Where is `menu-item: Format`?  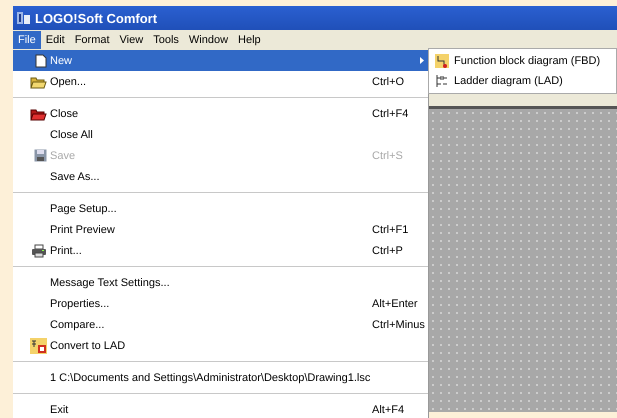
menu-item: Format is located at coordinates (92, 40).